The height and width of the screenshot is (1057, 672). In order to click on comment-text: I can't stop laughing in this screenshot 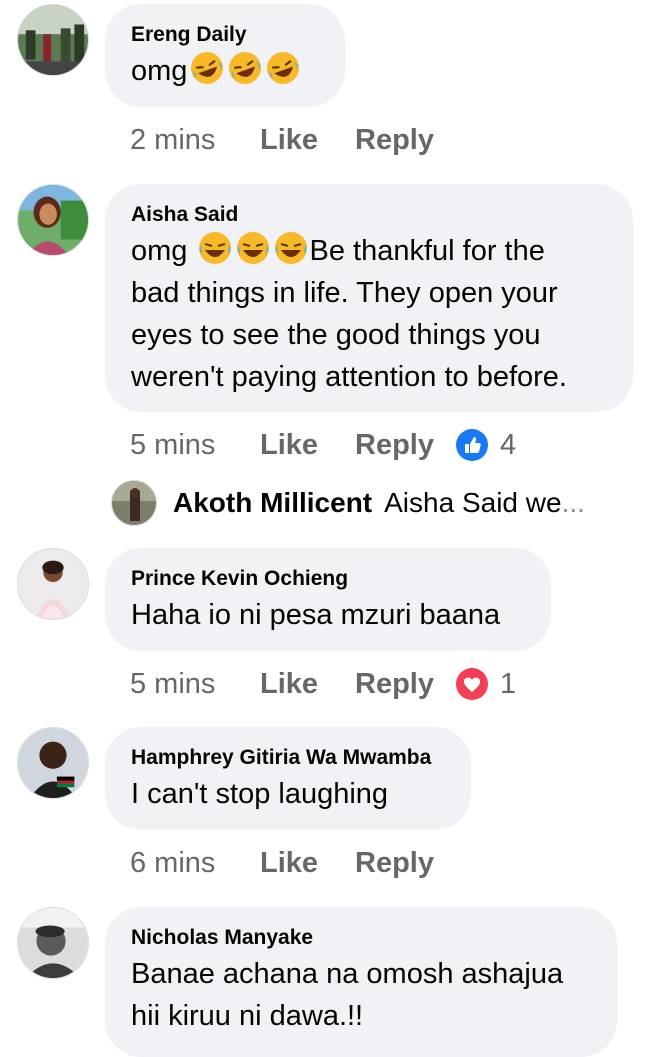, I will do `click(260, 794)`.